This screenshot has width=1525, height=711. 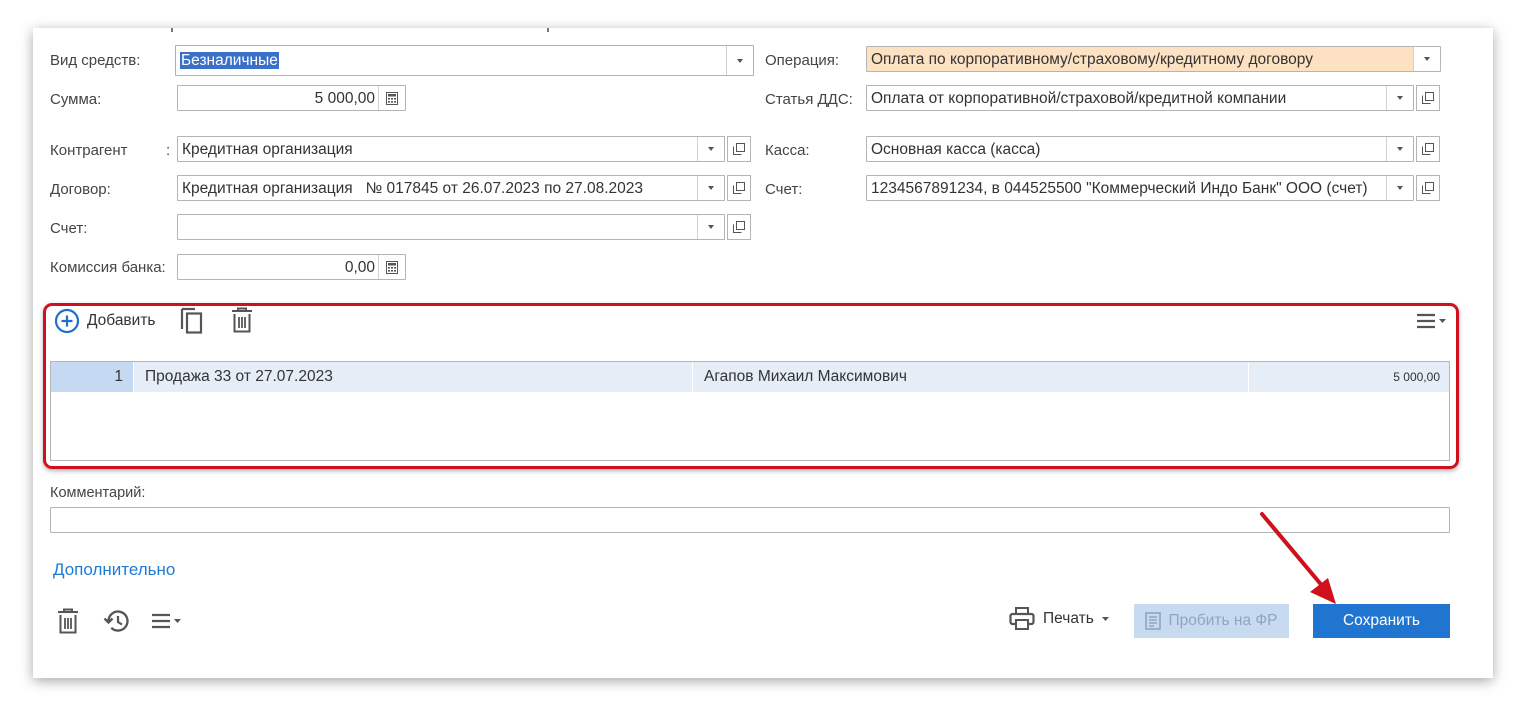 I want to click on row-document: Продажа 33 от 27.07.2023, so click(x=239, y=376).